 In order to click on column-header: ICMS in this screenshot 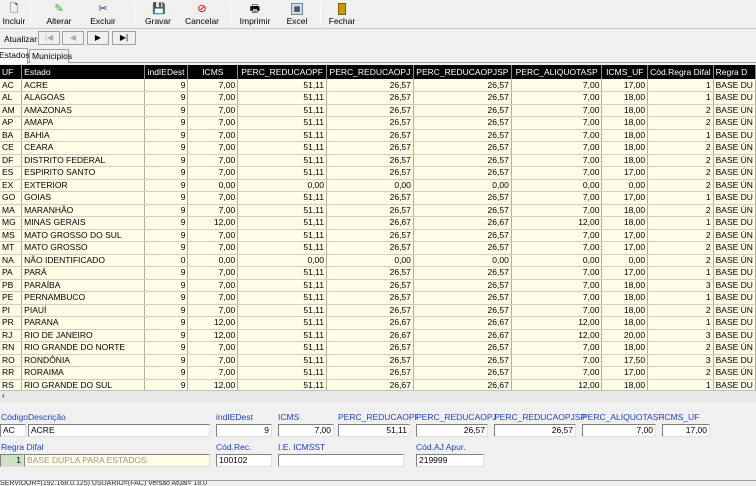, I will do `click(213, 72)`.